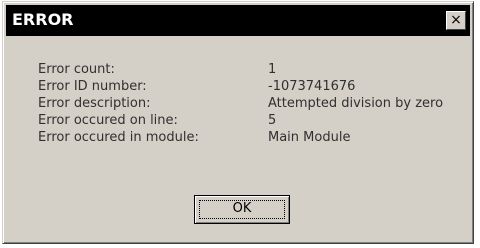  I want to click on ok-button: OK, so click(242, 209).